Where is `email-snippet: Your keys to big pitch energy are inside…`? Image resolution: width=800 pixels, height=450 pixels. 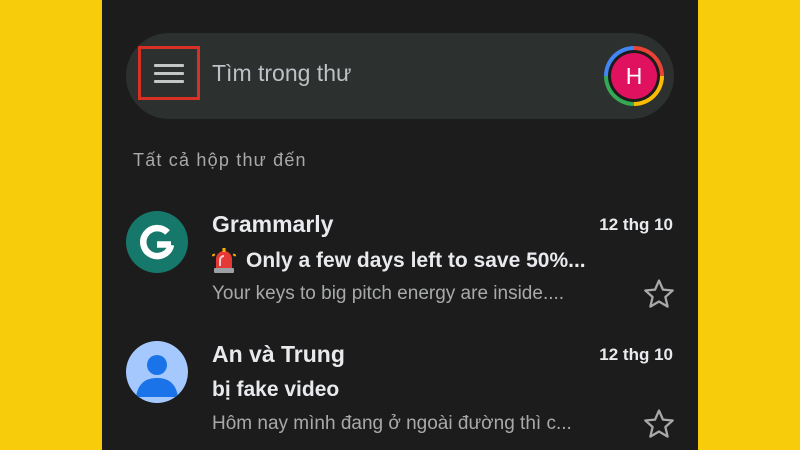 email-snippet: Your keys to big pitch energy are inside… is located at coordinates (388, 293).